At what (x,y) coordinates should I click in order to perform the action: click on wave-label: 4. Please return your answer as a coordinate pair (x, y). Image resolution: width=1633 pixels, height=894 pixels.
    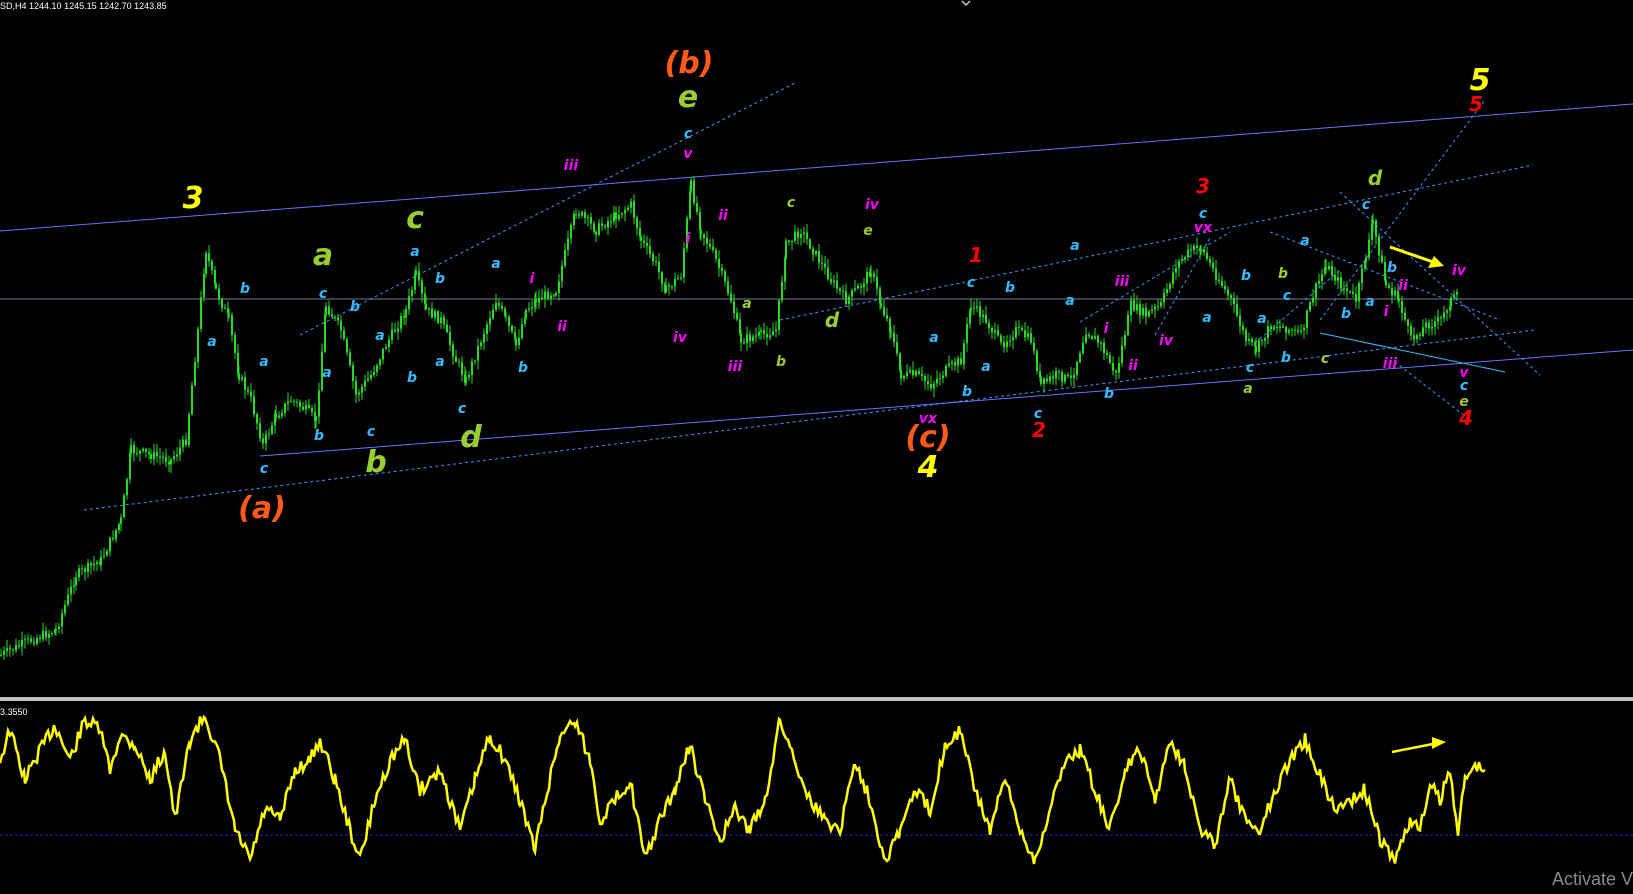
    Looking at the image, I should click on (928, 467).